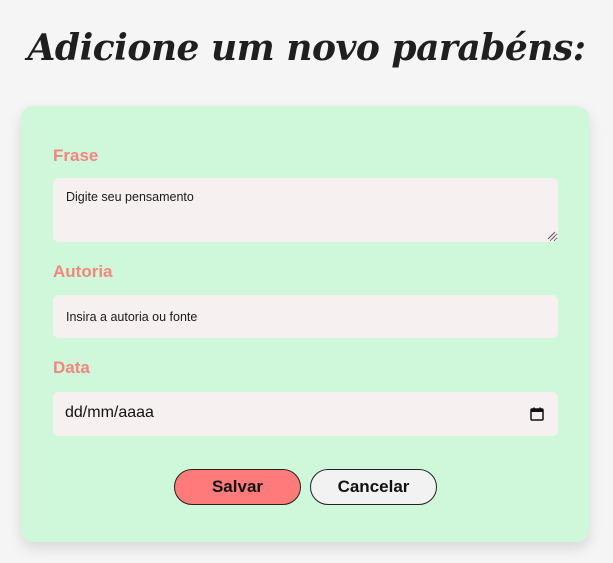 Image resolution: width=613 pixels, height=563 pixels. What do you see at coordinates (306, 48) in the screenshot?
I see `page-title: Adicione um novo parabéns:` at bounding box center [306, 48].